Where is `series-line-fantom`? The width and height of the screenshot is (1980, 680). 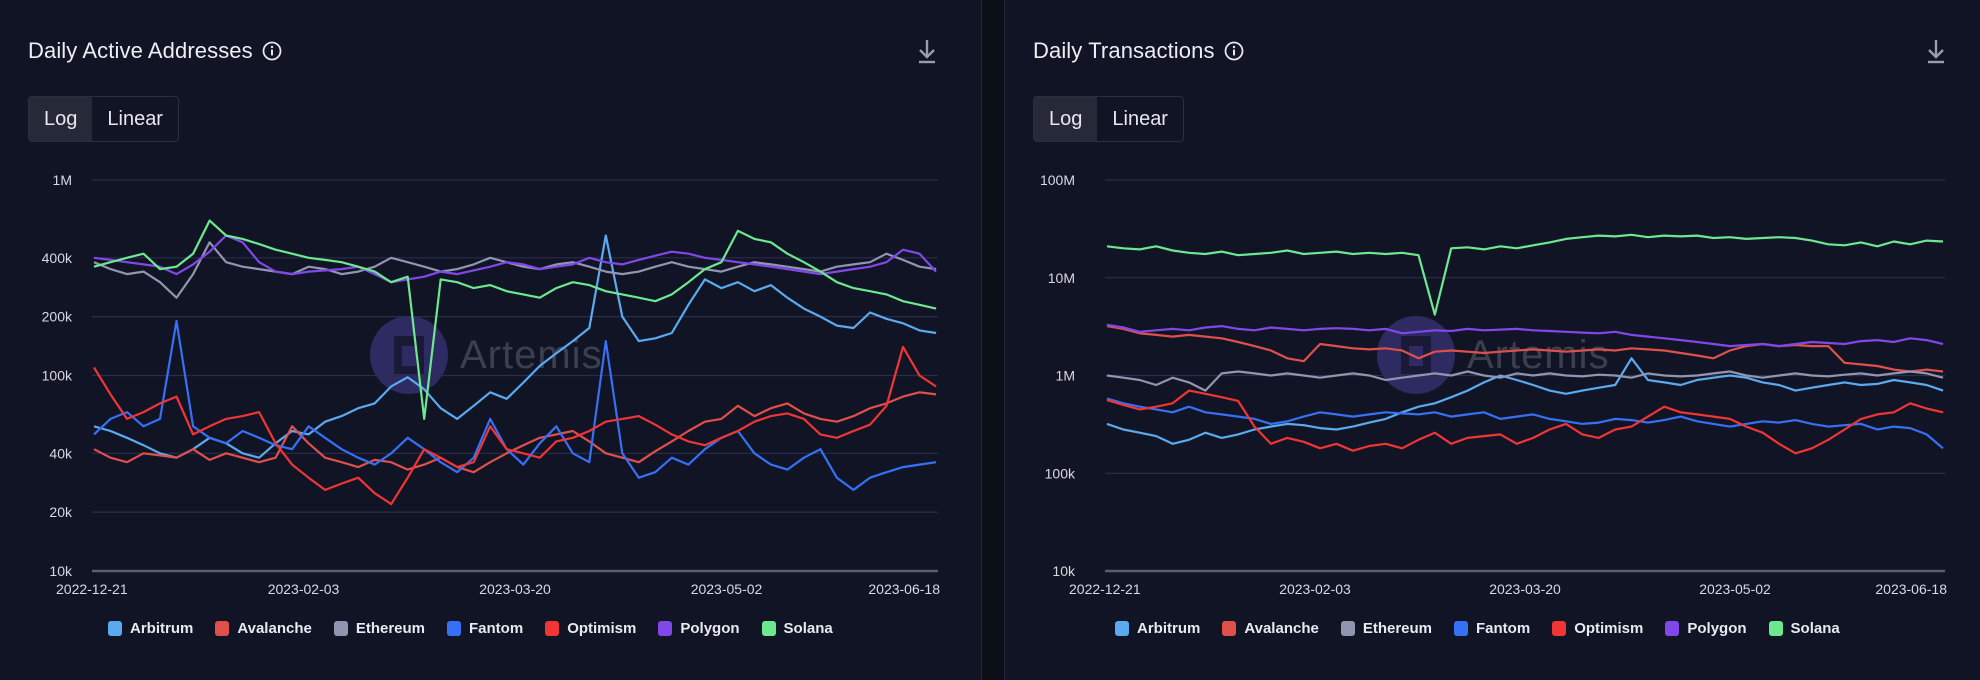
series-line-fantom is located at coordinates (515, 405).